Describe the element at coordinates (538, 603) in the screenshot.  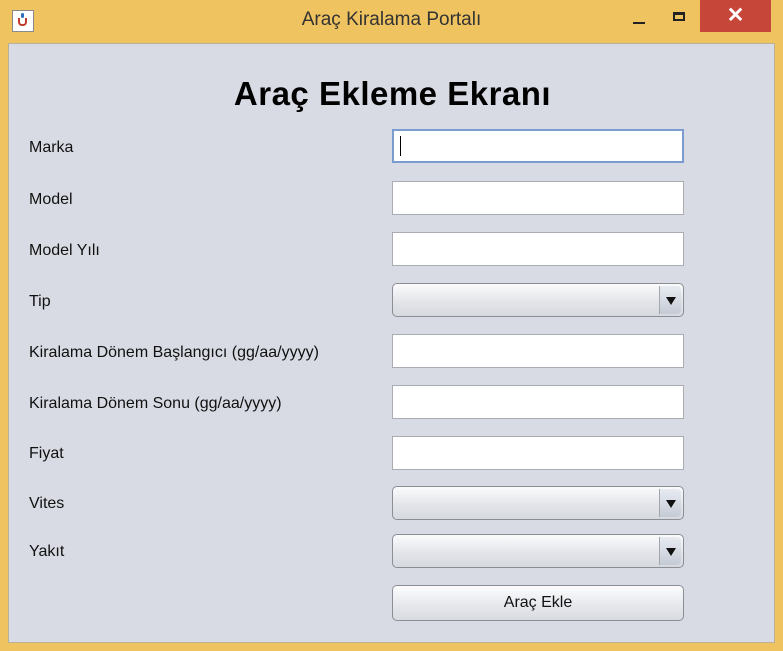
I see `arac-ekle-button: Araç Ekle` at that location.